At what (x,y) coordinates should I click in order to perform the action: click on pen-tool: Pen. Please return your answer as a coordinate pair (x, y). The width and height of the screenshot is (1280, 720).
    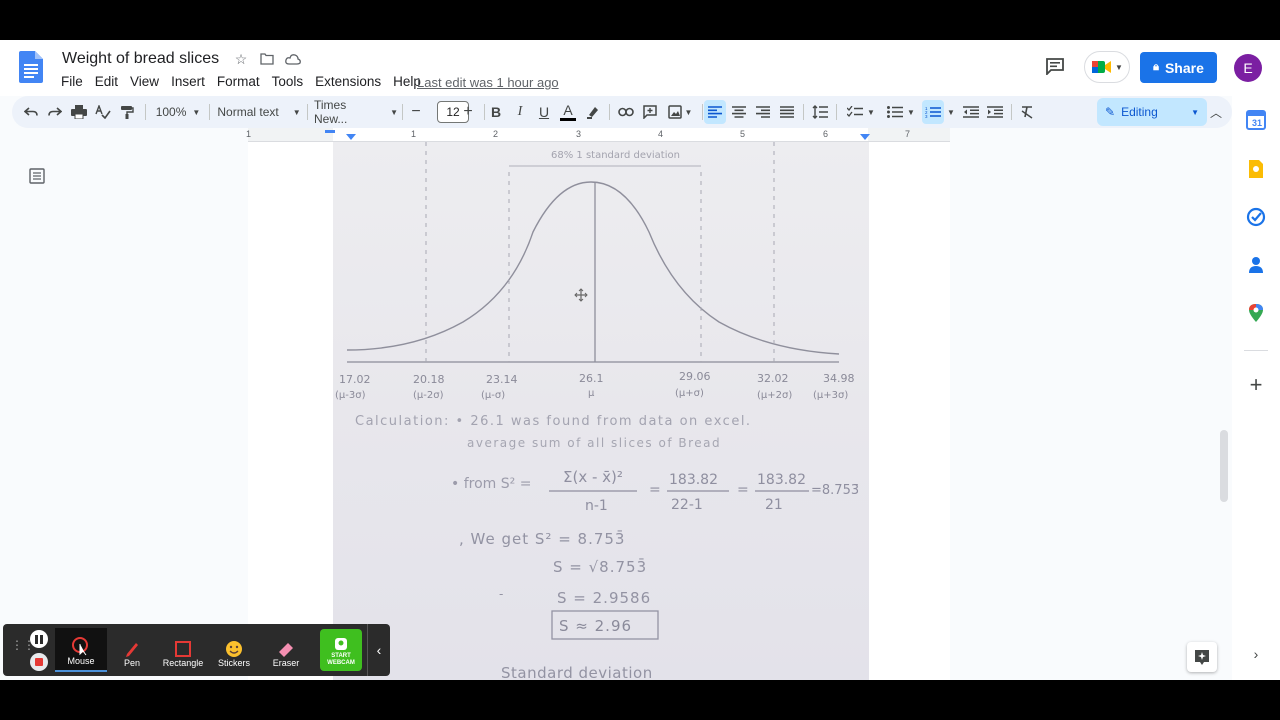
    Looking at the image, I should click on (132, 650).